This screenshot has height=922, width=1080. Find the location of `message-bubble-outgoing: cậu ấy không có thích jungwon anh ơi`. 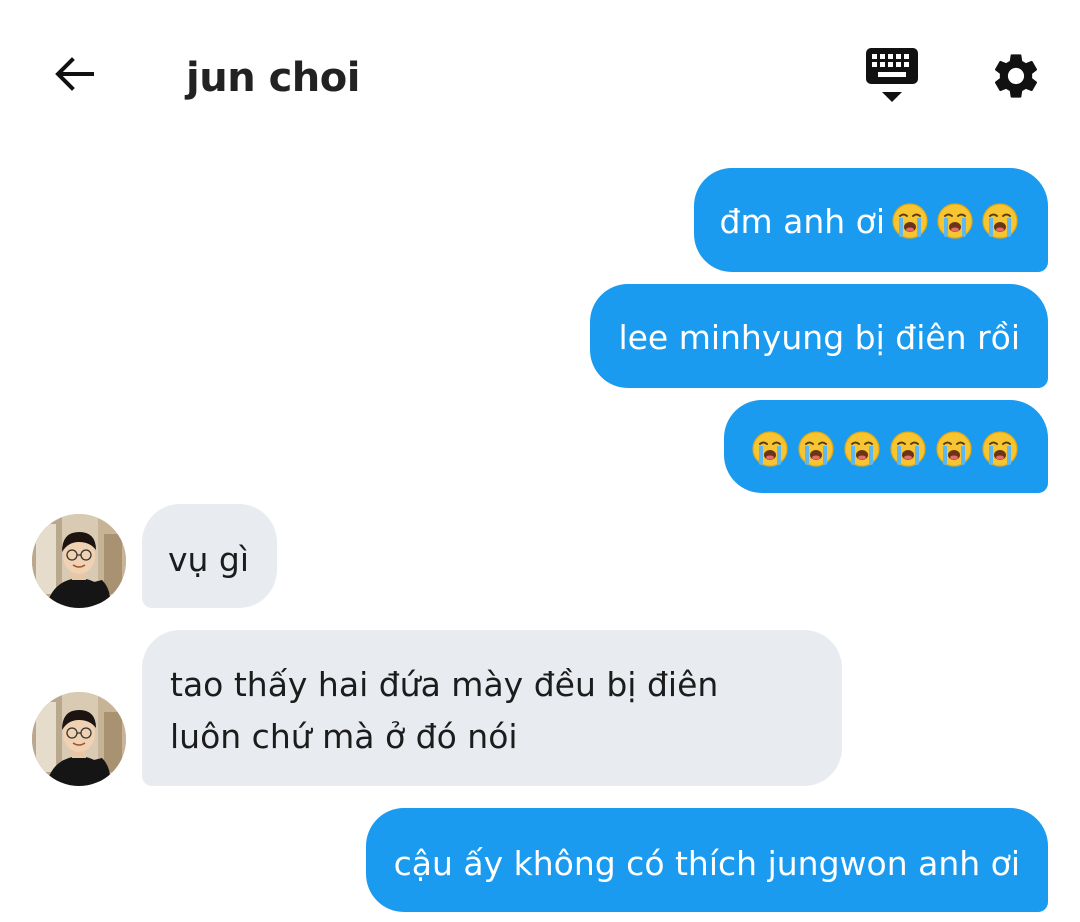

message-bubble-outgoing: cậu ấy không có thích jungwon anh ơi is located at coordinates (706, 860).